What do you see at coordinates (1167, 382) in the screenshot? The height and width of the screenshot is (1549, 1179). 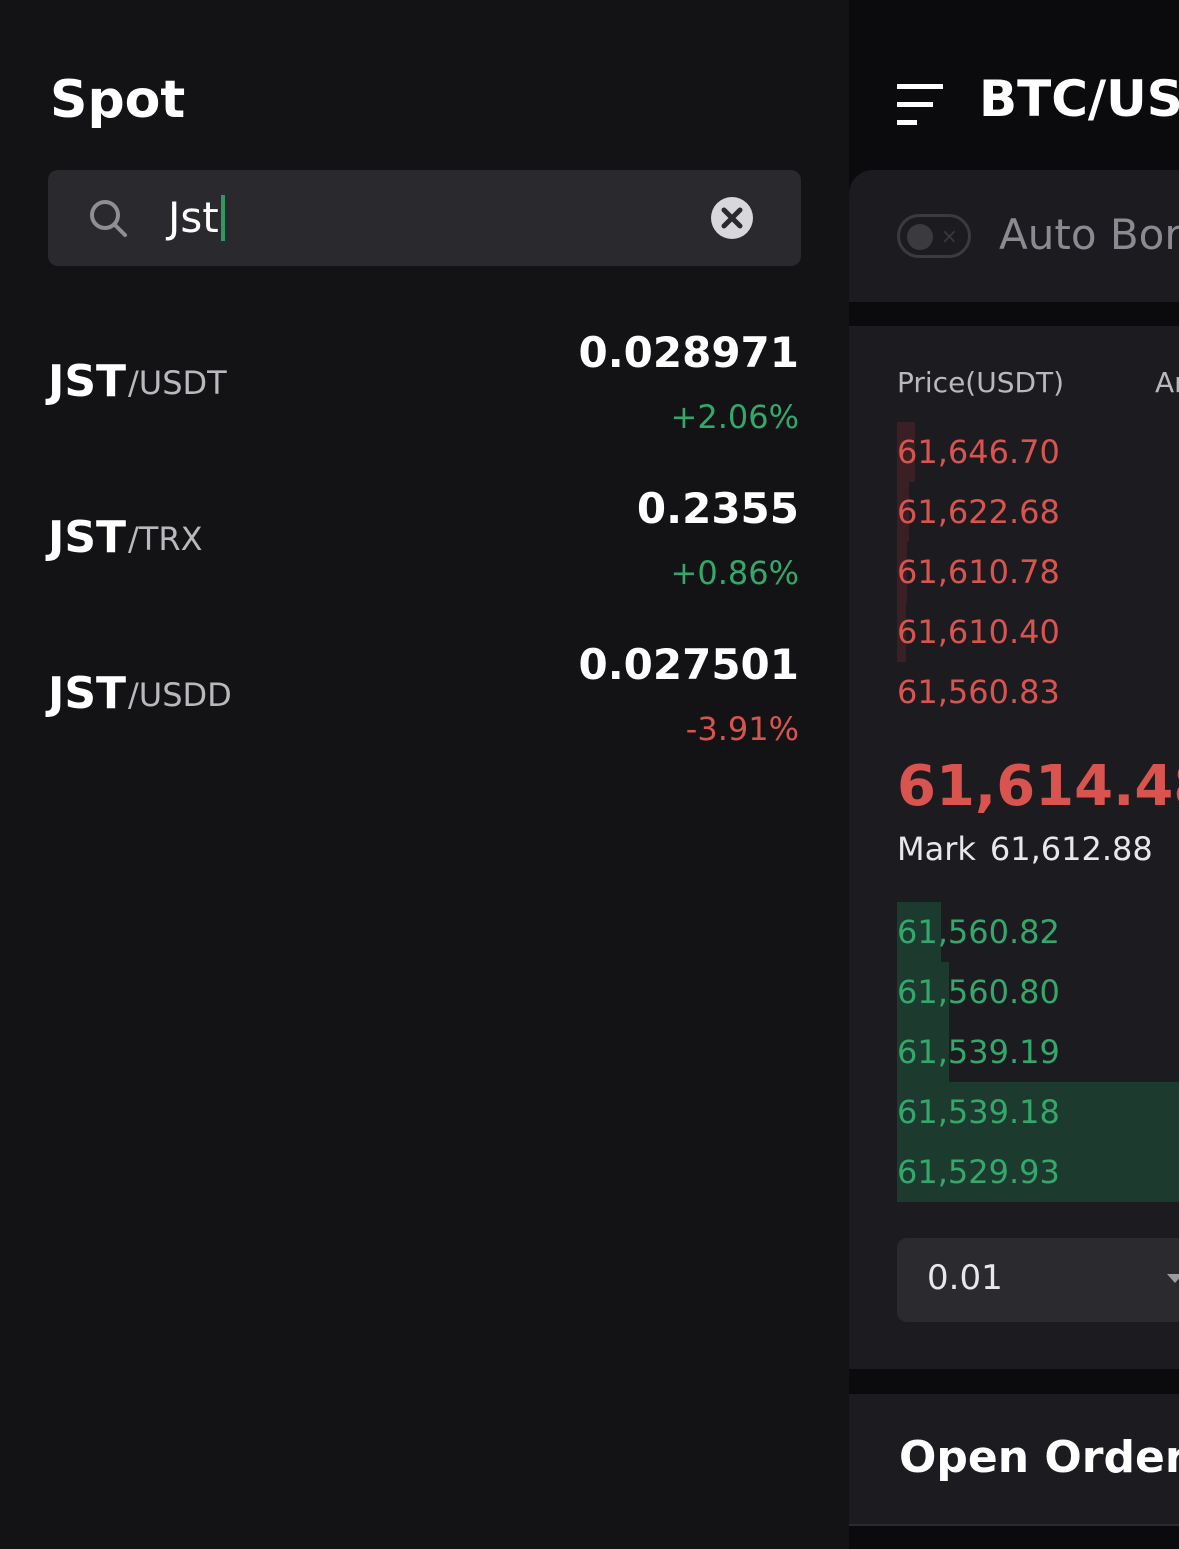 I see `amount-header: Amount` at bounding box center [1167, 382].